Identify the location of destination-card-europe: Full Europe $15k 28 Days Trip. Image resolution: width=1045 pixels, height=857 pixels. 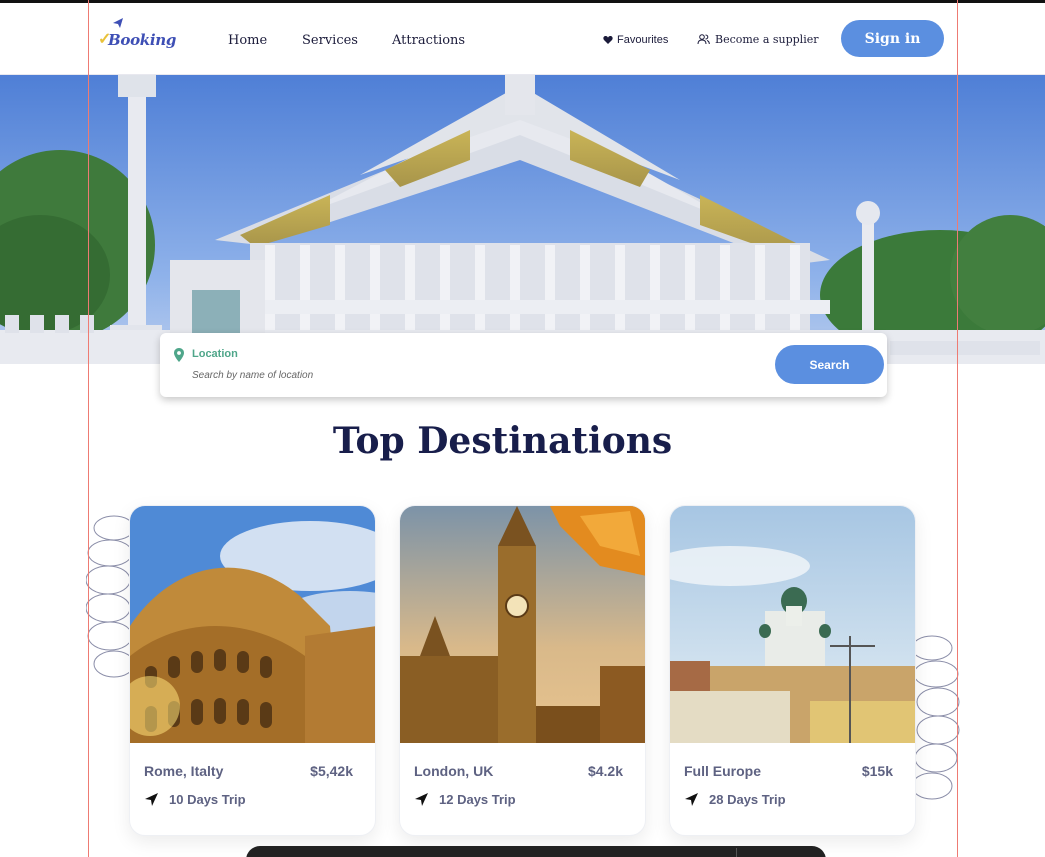
(792, 670).